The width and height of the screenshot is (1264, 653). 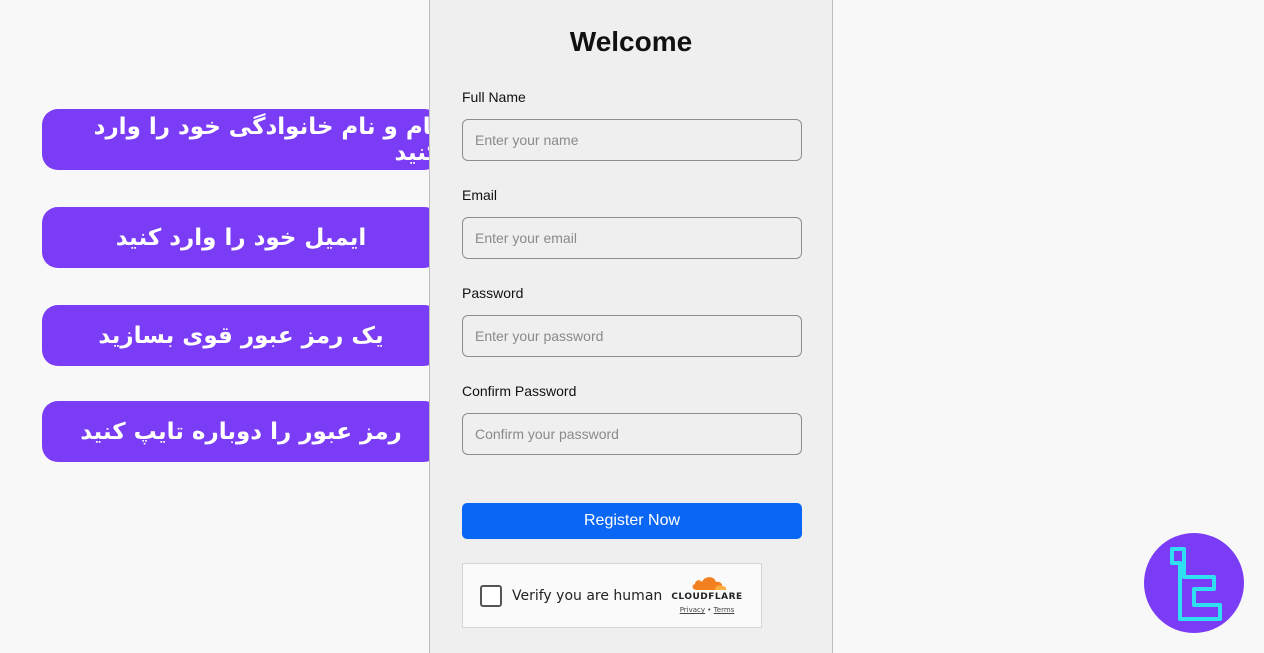 What do you see at coordinates (632, 336) in the screenshot?
I see `password-input` at bounding box center [632, 336].